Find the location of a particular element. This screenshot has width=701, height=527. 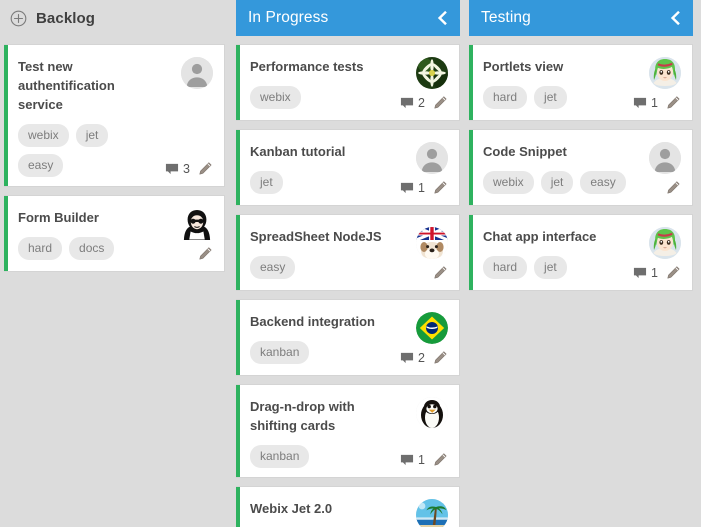

flower-photo-avatar is located at coordinates (432, 73).